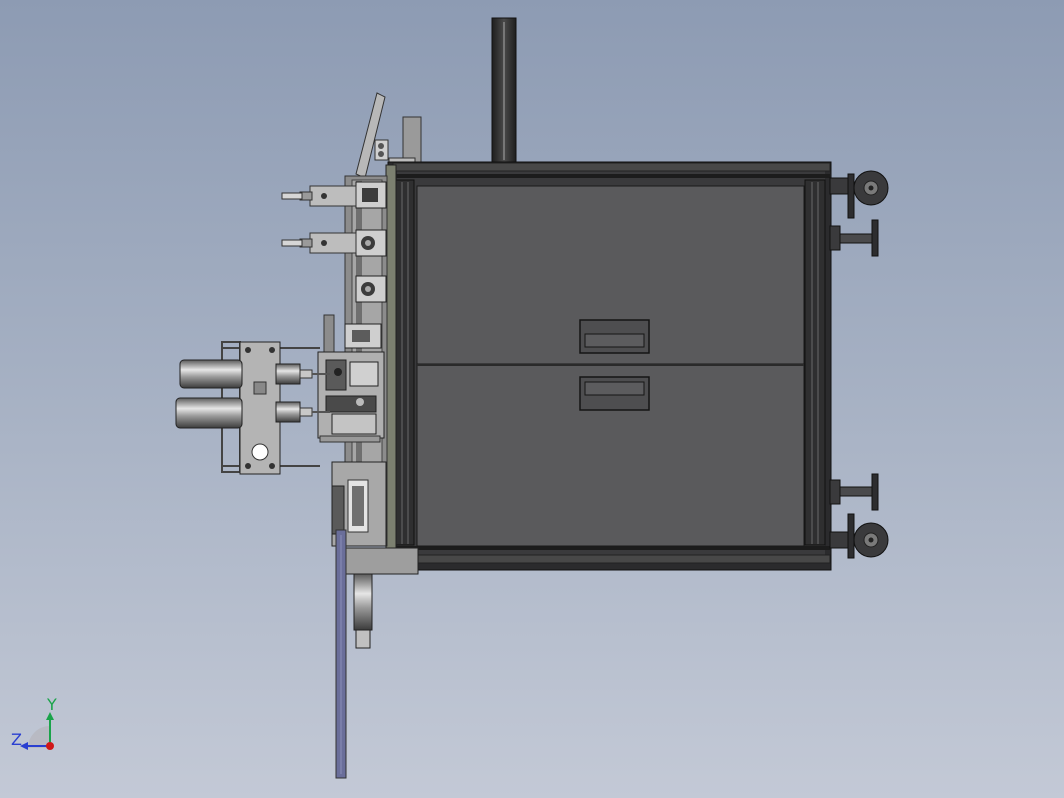 This screenshot has width=1064, height=798. What do you see at coordinates (614, 393) in the screenshot?
I see `lower-drawer-handle` at bounding box center [614, 393].